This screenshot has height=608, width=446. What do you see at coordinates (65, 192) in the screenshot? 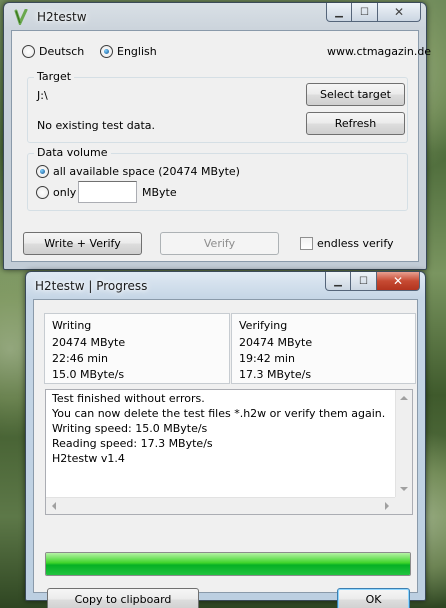
I see `only-label: only` at bounding box center [65, 192].